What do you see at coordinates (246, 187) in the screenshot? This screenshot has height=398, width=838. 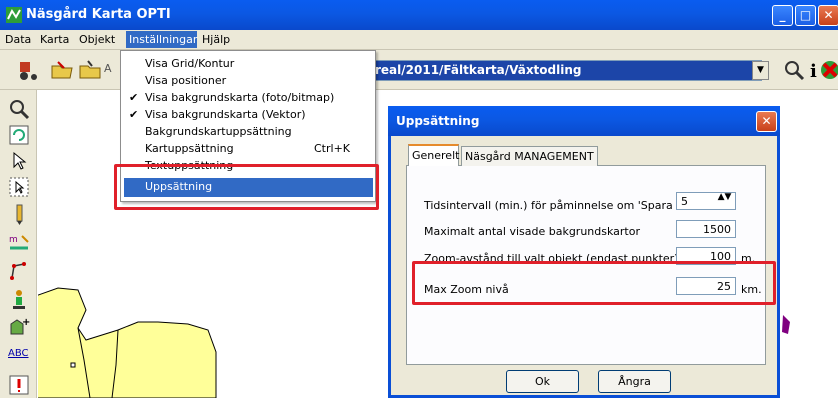 I see `highlight-box-menu` at bounding box center [246, 187].